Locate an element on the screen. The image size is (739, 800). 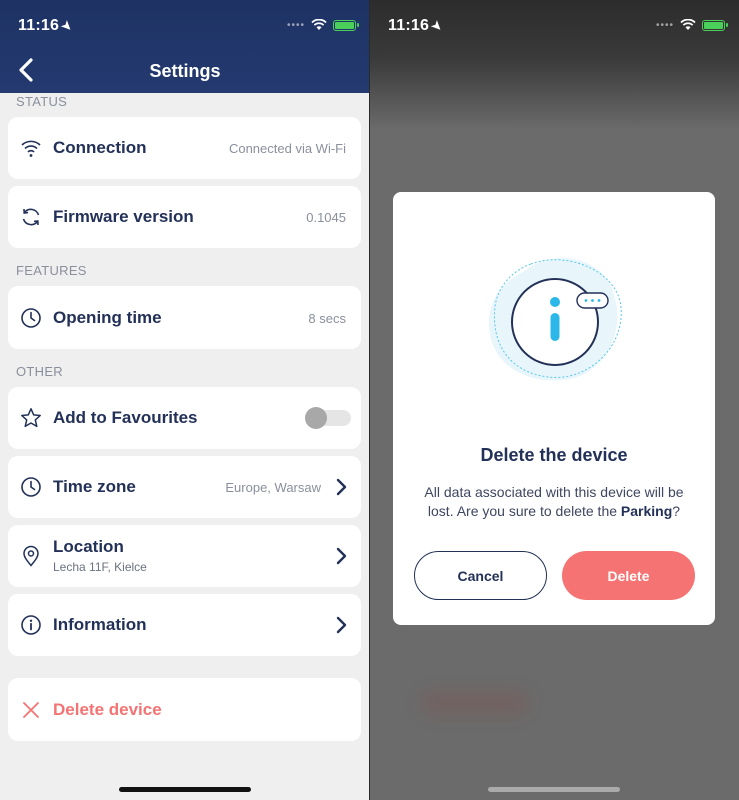
section-other-label: OTHER is located at coordinates (39, 371).